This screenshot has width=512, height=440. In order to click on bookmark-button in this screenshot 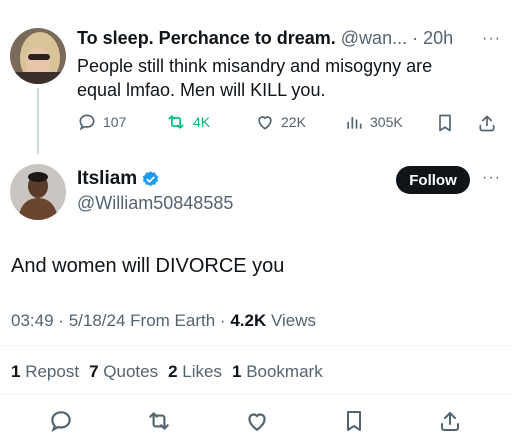, I will do `click(354, 423)`.